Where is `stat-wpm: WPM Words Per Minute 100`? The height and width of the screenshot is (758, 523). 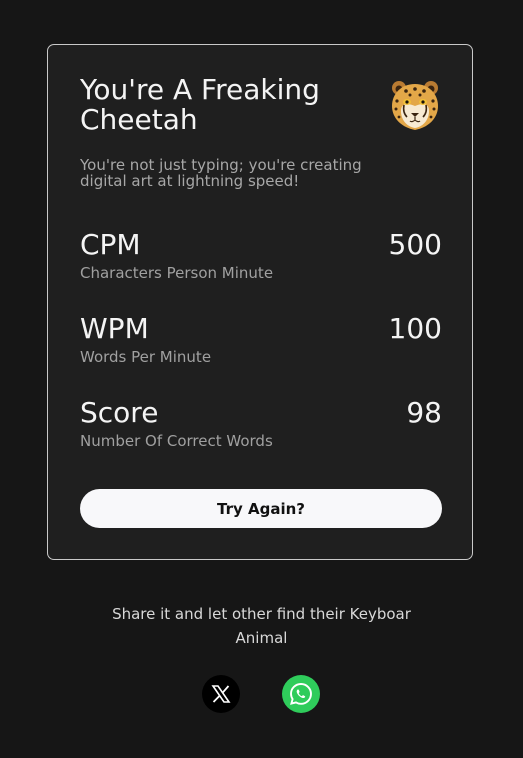 stat-wpm: WPM Words Per Minute 100 is located at coordinates (261, 341).